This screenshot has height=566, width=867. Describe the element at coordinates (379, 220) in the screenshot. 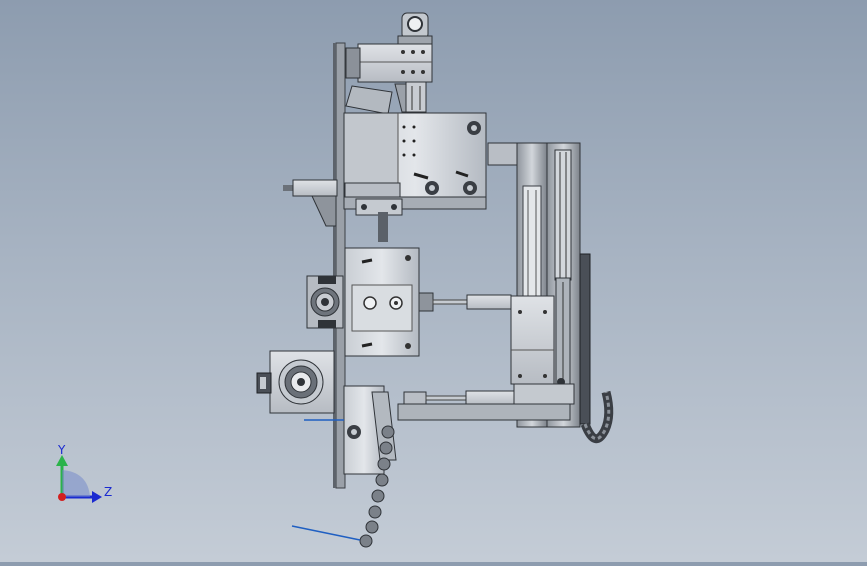

I see `sensor-bracket` at that location.